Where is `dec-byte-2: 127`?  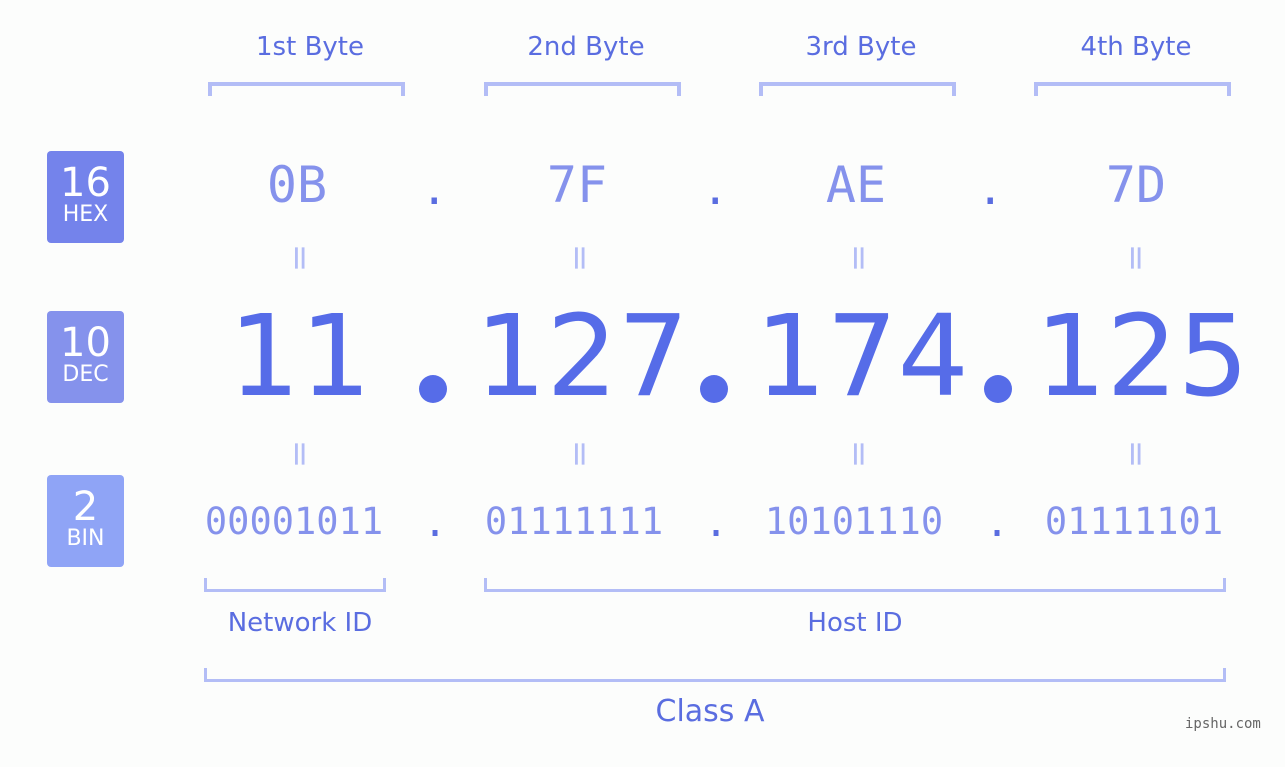
dec-byte-2: 127 is located at coordinates (582, 357).